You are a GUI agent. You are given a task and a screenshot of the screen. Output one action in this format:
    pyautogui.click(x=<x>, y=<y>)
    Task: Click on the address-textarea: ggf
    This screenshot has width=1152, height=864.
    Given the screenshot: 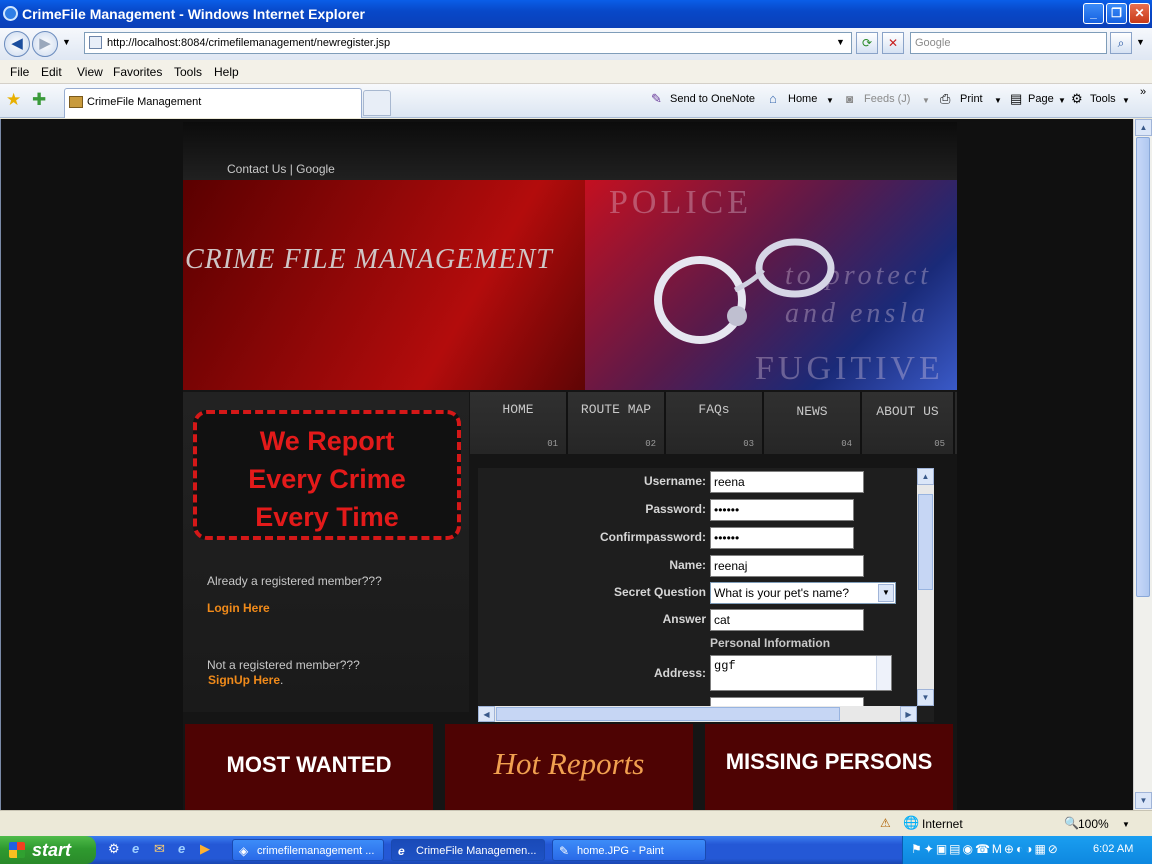 What is the action you would take?
    pyautogui.click(x=801, y=673)
    